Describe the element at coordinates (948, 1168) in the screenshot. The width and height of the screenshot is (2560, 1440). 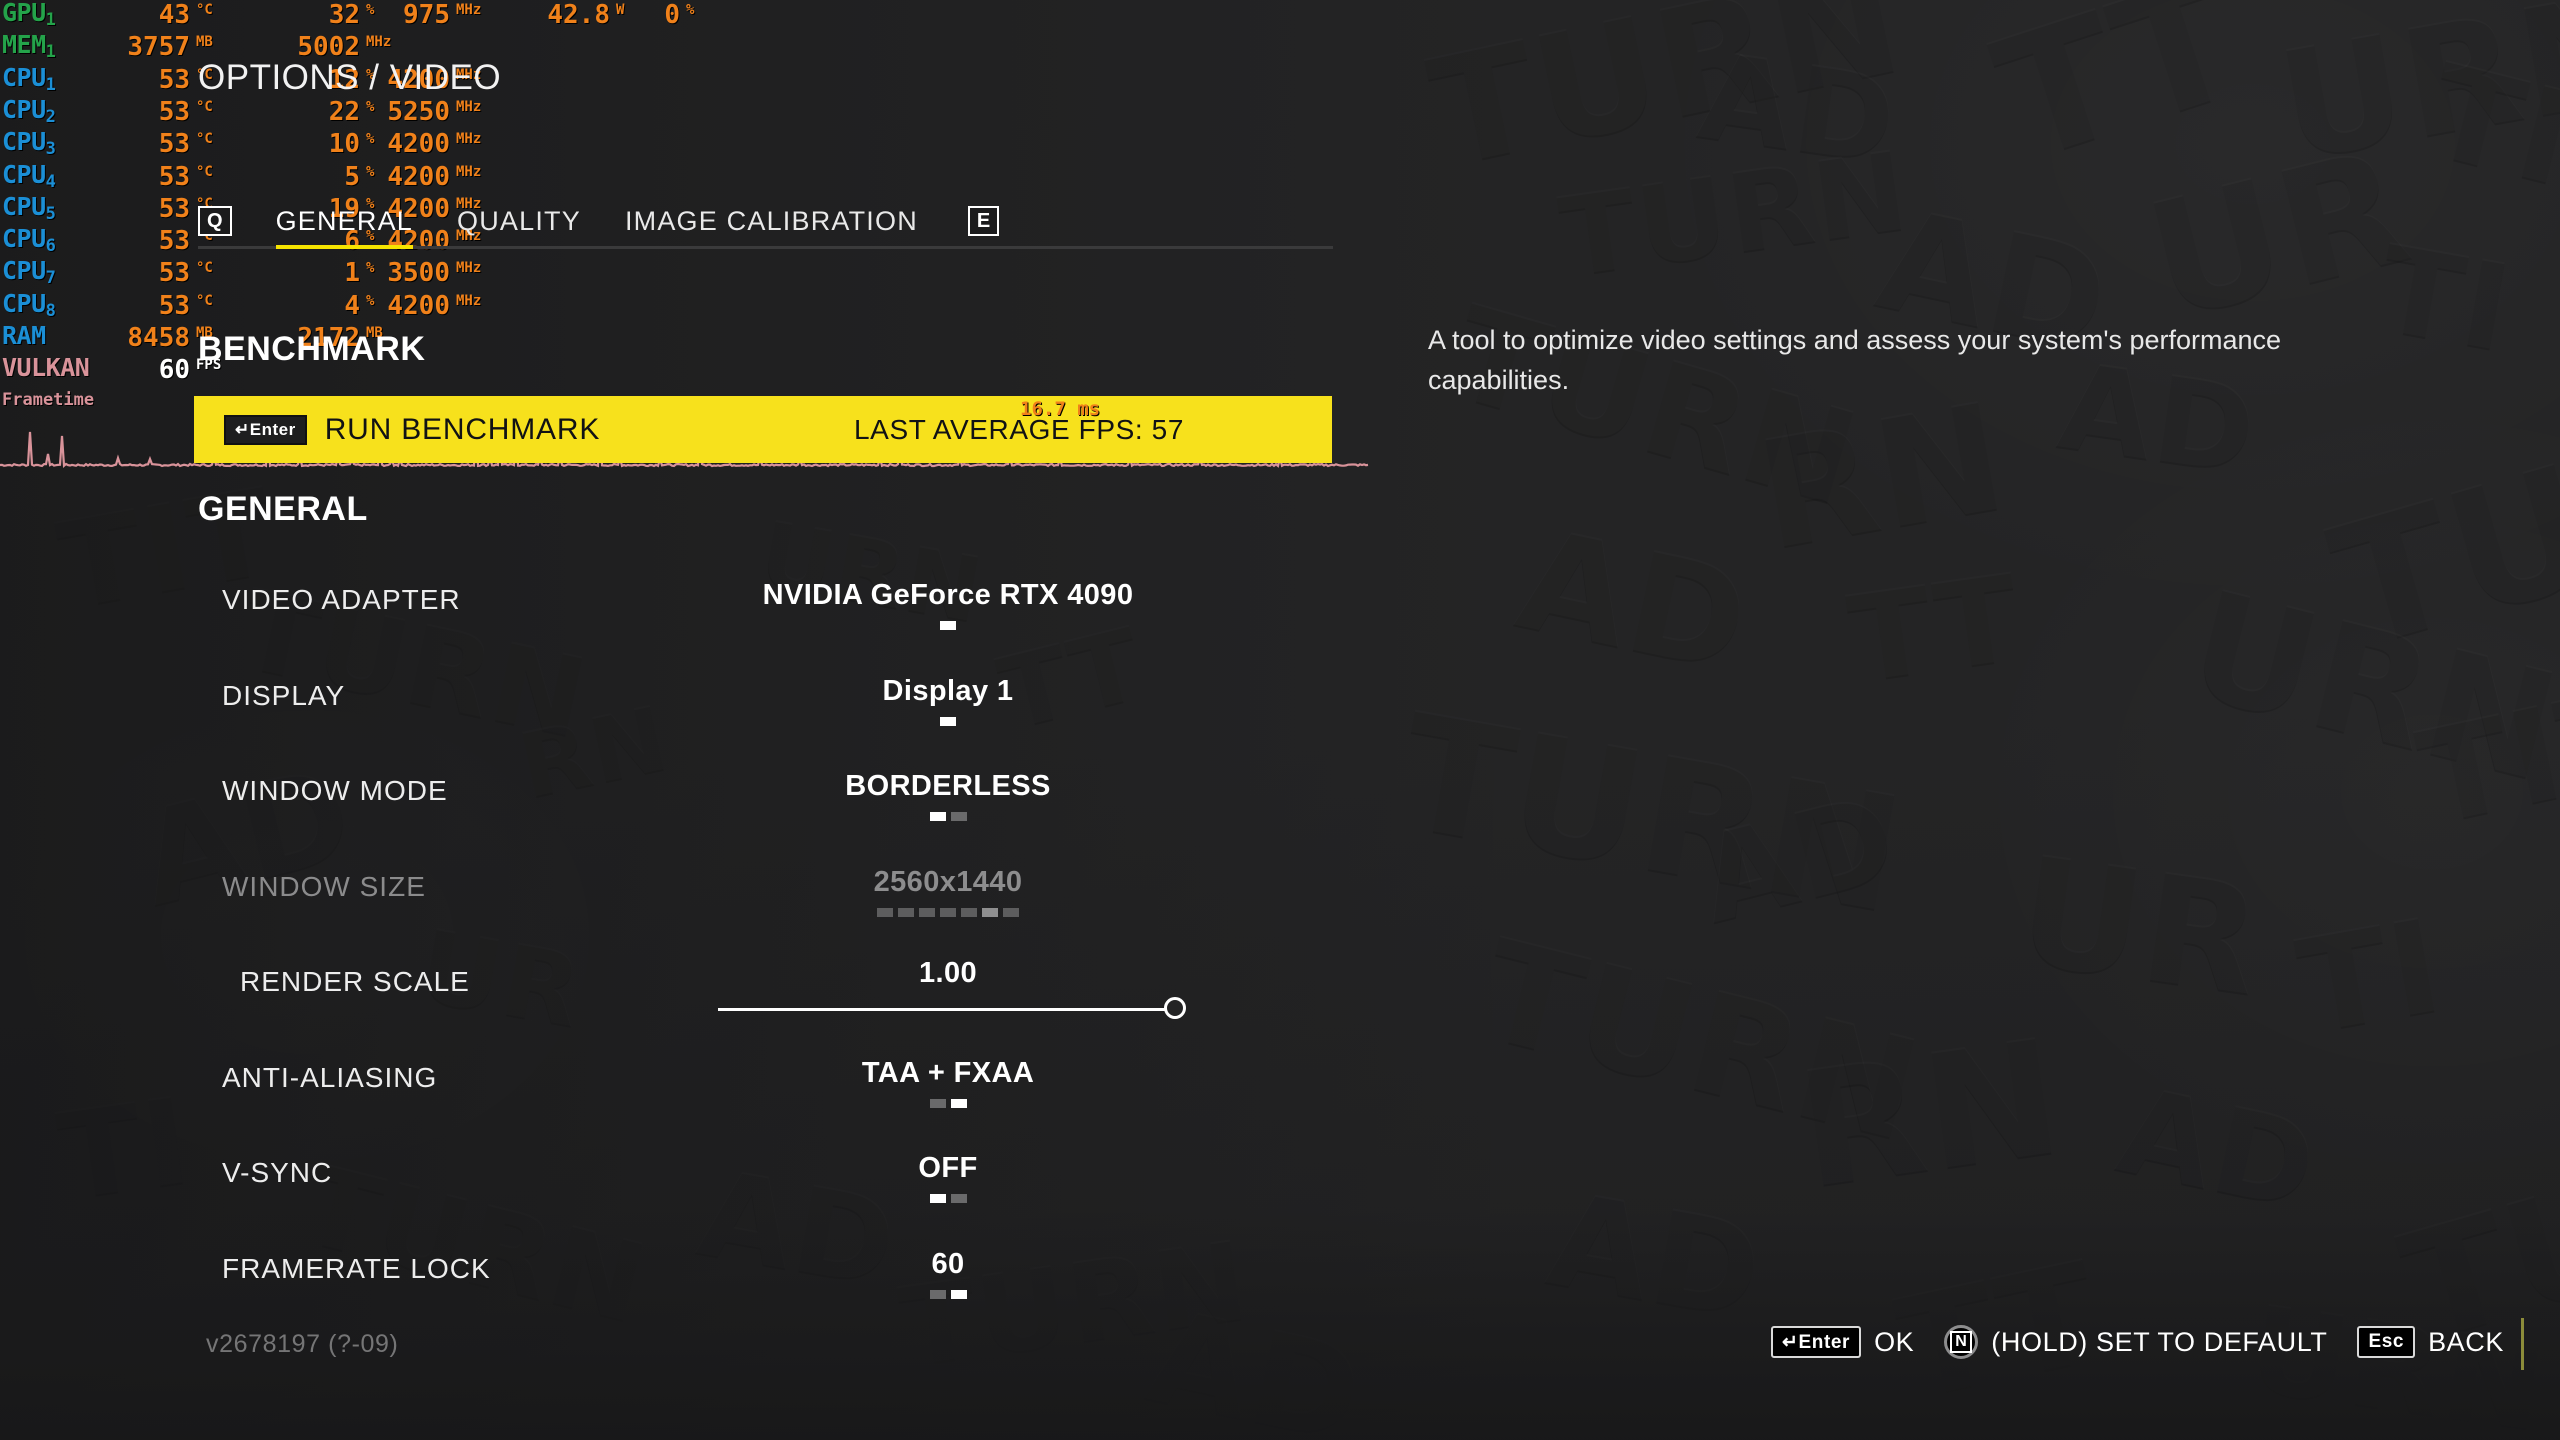
I see `option-value-v-sync: OFF` at that location.